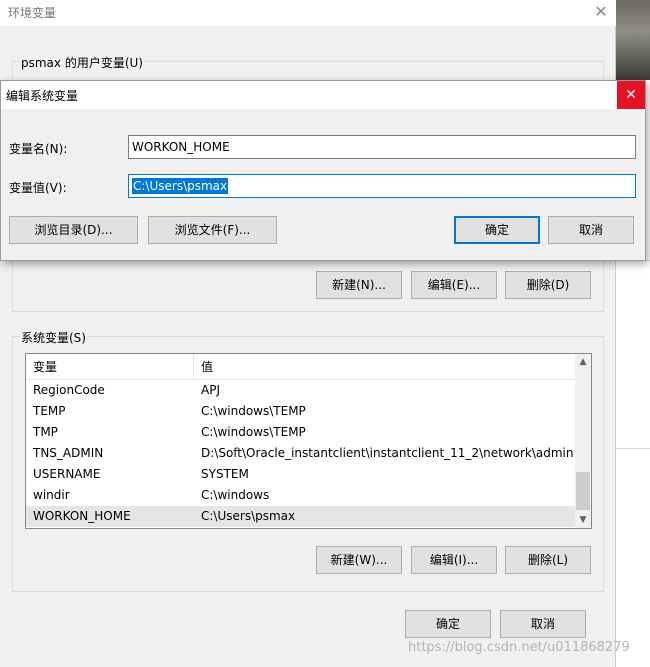 The height and width of the screenshot is (667, 650). What do you see at coordinates (181, 147) in the screenshot?
I see `variable-name-text: WORKON_HOME` at bounding box center [181, 147].